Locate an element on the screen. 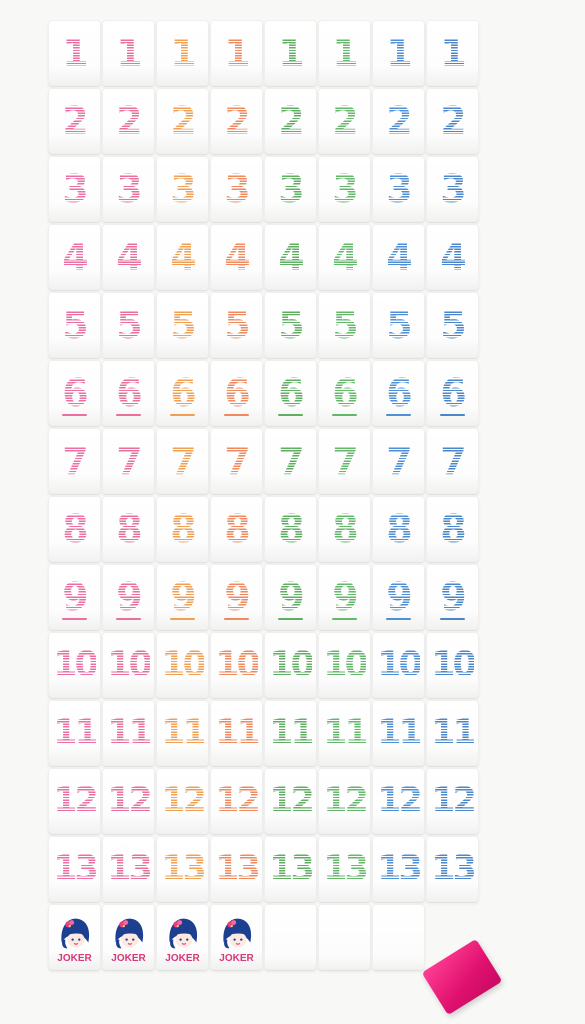 The image size is (585, 1024). blank-tile is located at coordinates (344, 937).